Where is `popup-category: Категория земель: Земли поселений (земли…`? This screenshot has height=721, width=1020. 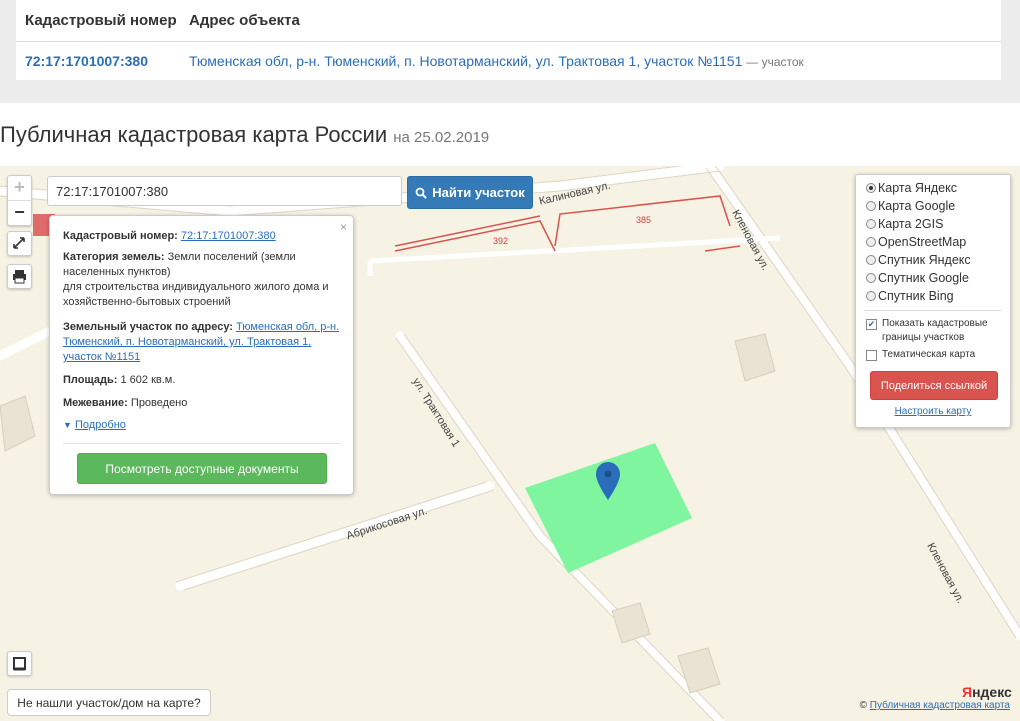
popup-category: Категория земель: Земли поселений (земли… is located at coordinates (205, 280).